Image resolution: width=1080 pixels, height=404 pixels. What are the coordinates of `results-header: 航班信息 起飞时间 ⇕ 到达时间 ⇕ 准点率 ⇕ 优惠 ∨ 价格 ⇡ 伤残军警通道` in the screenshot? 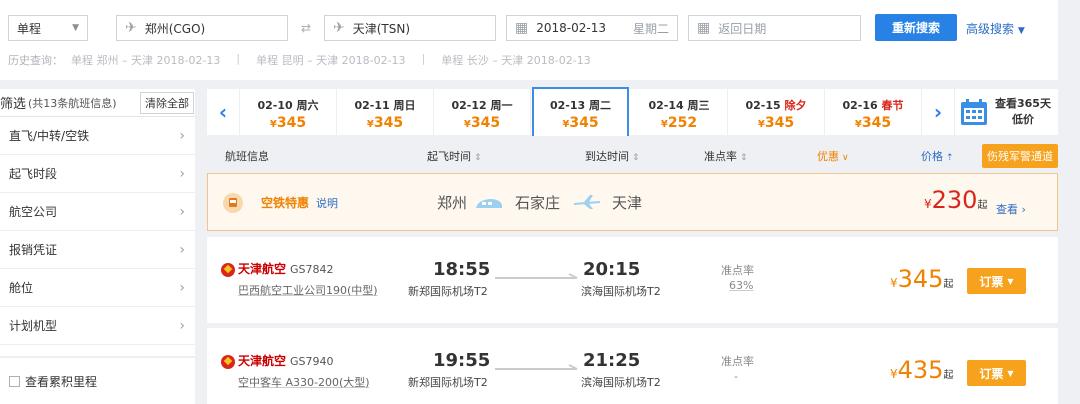 It's located at (632, 156).